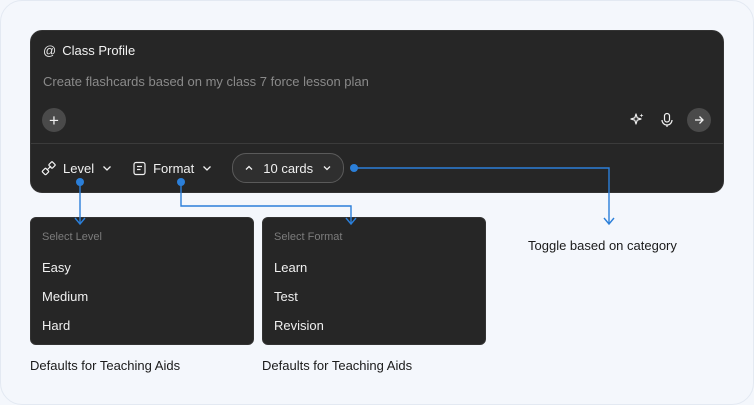 This screenshot has height=405, width=754. Describe the element at coordinates (65, 296) in the screenshot. I see `level-option-medium: Medium` at that location.